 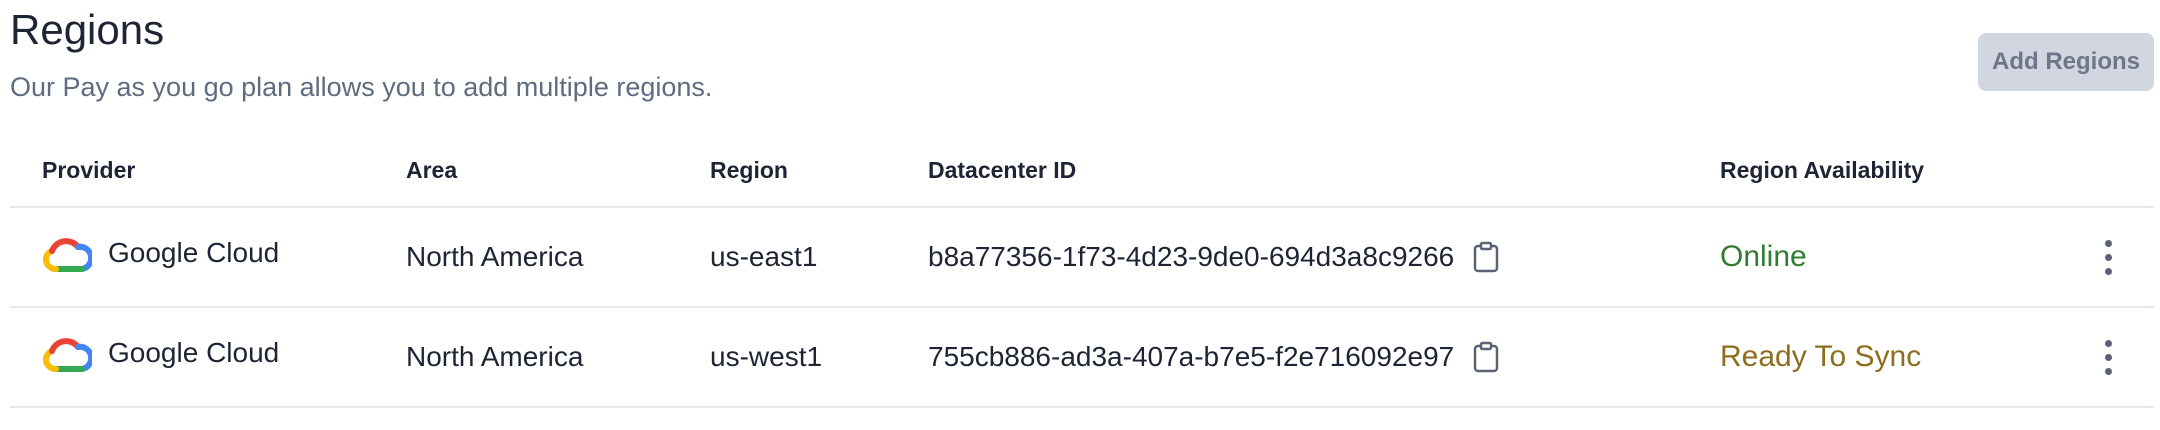 I want to click on column-header-area: Area, so click(x=432, y=169).